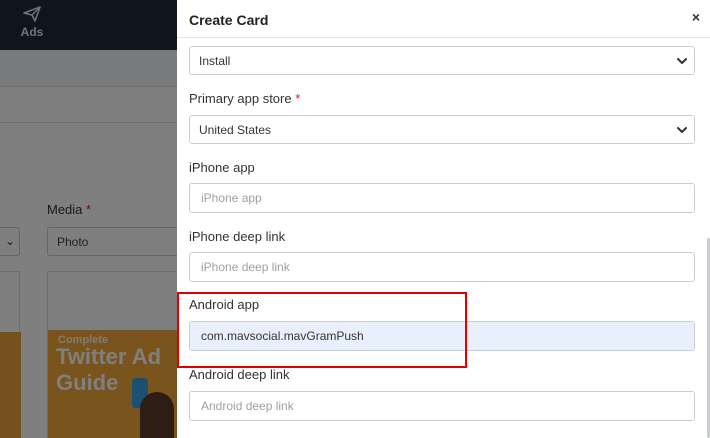 The width and height of the screenshot is (710, 438). I want to click on iphone-deep-link-input, so click(442, 267).